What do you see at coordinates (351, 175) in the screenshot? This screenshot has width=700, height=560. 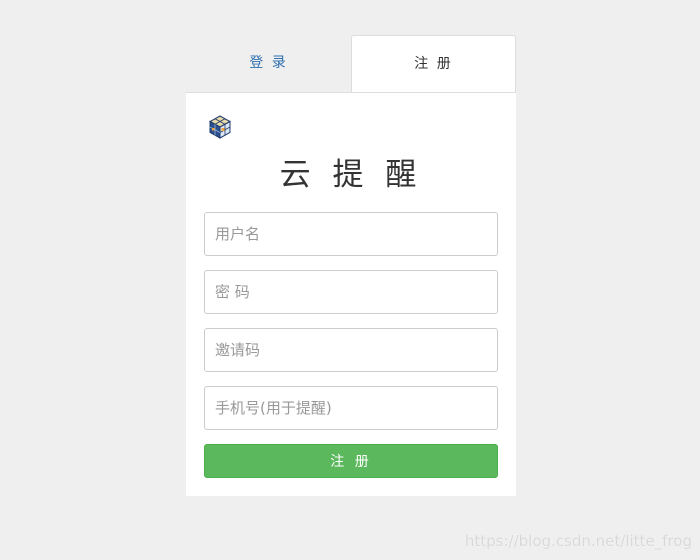 I see `app-title: 云 提 醒` at bounding box center [351, 175].